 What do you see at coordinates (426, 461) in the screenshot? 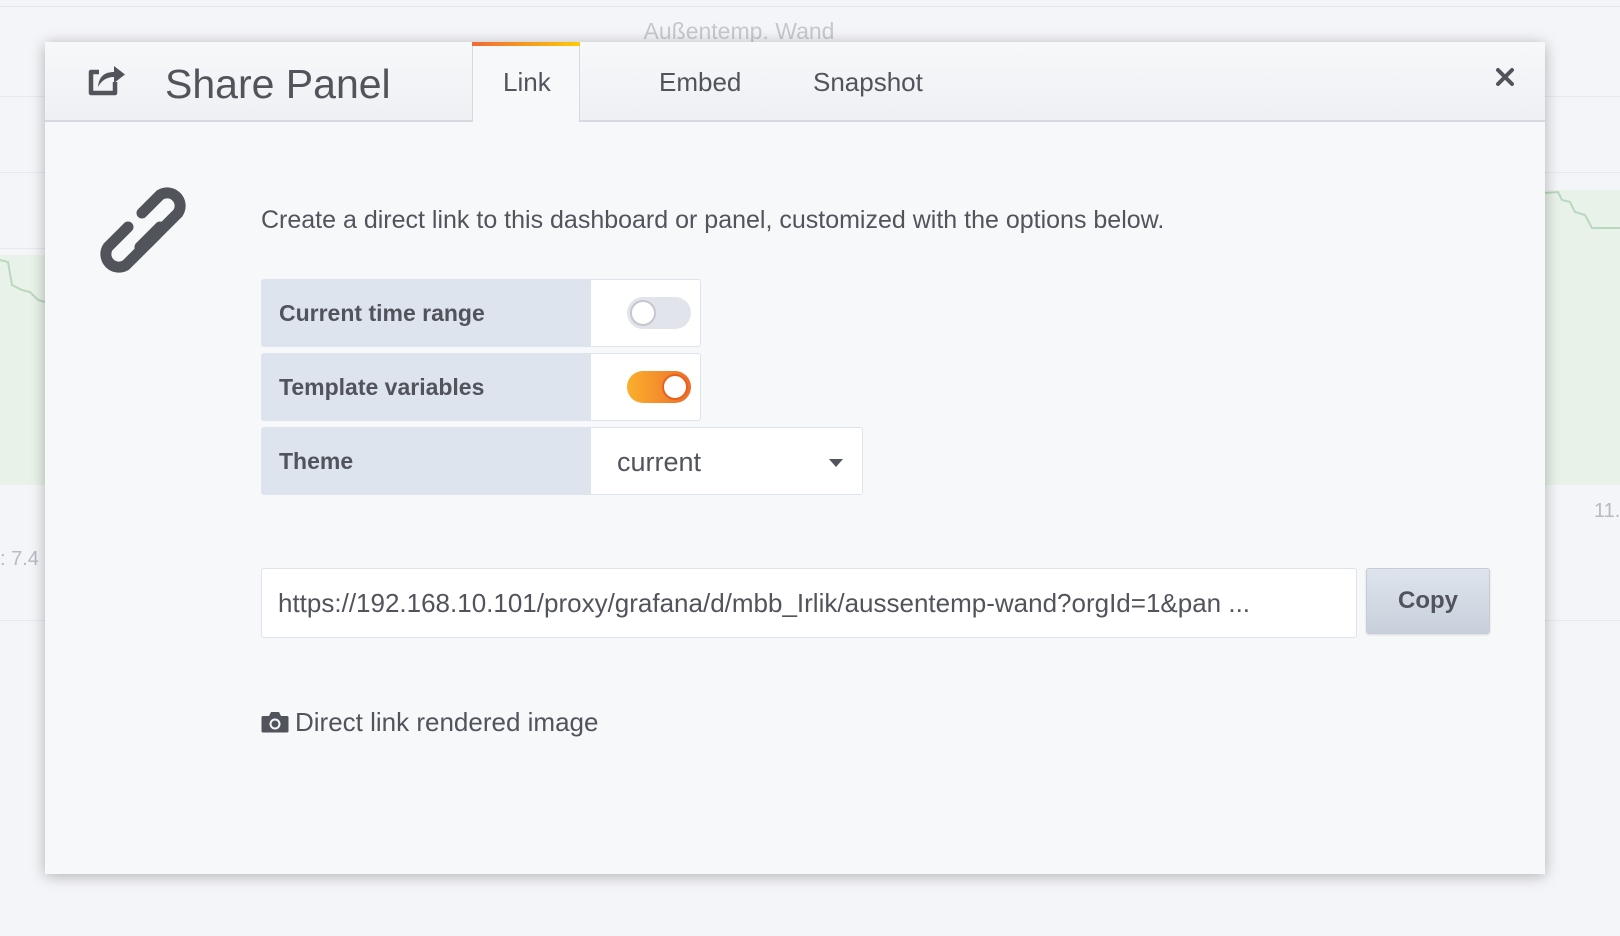
I see `option-label: Theme` at bounding box center [426, 461].